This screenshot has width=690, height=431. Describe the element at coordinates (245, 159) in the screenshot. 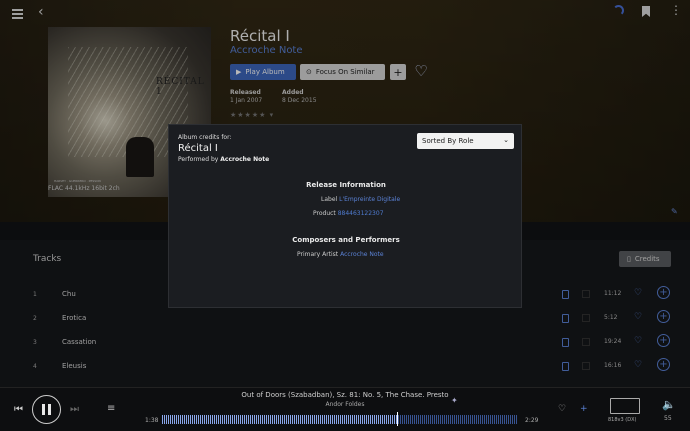

I see `performed-artist: Accroche Note` at that location.